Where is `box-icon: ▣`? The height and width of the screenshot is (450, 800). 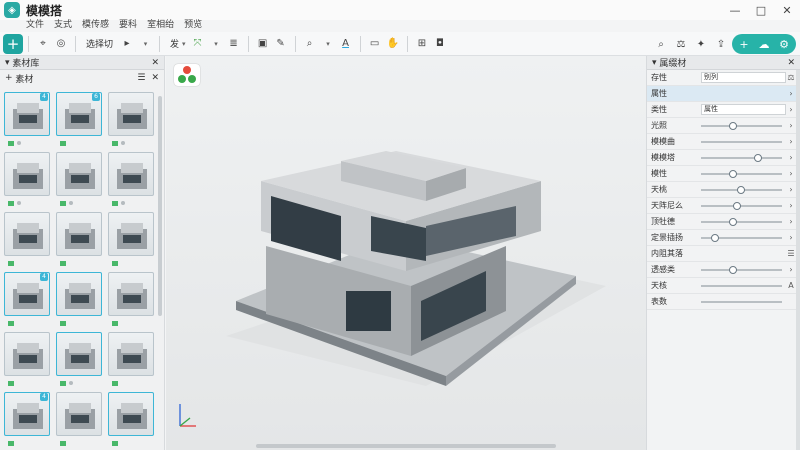 box-icon: ▣ is located at coordinates (263, 44).